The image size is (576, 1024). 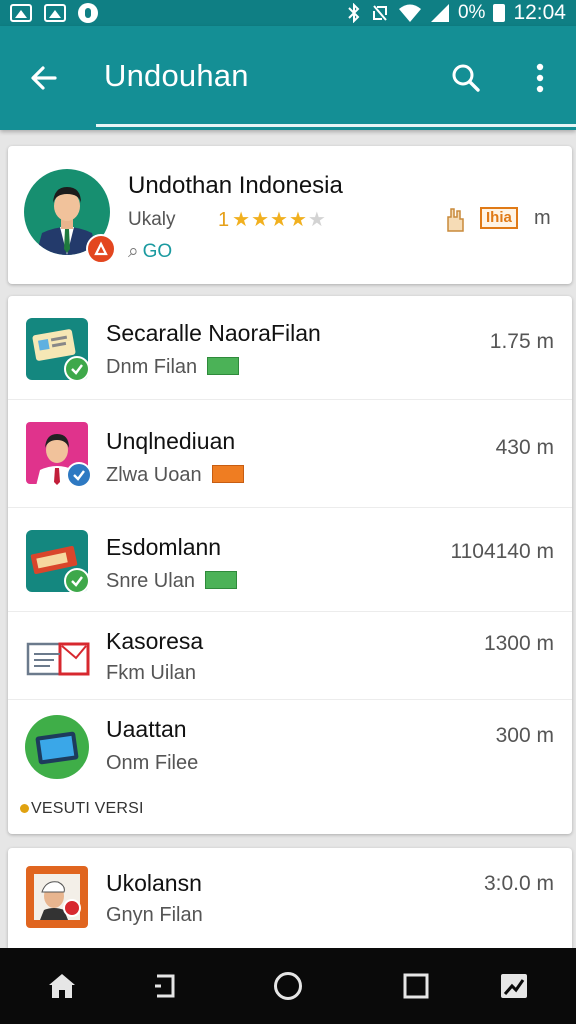 What do you see at coordinates (79, 475) in the screenshot?
I see `verified-check-icon` at bounding box center [79, 475].